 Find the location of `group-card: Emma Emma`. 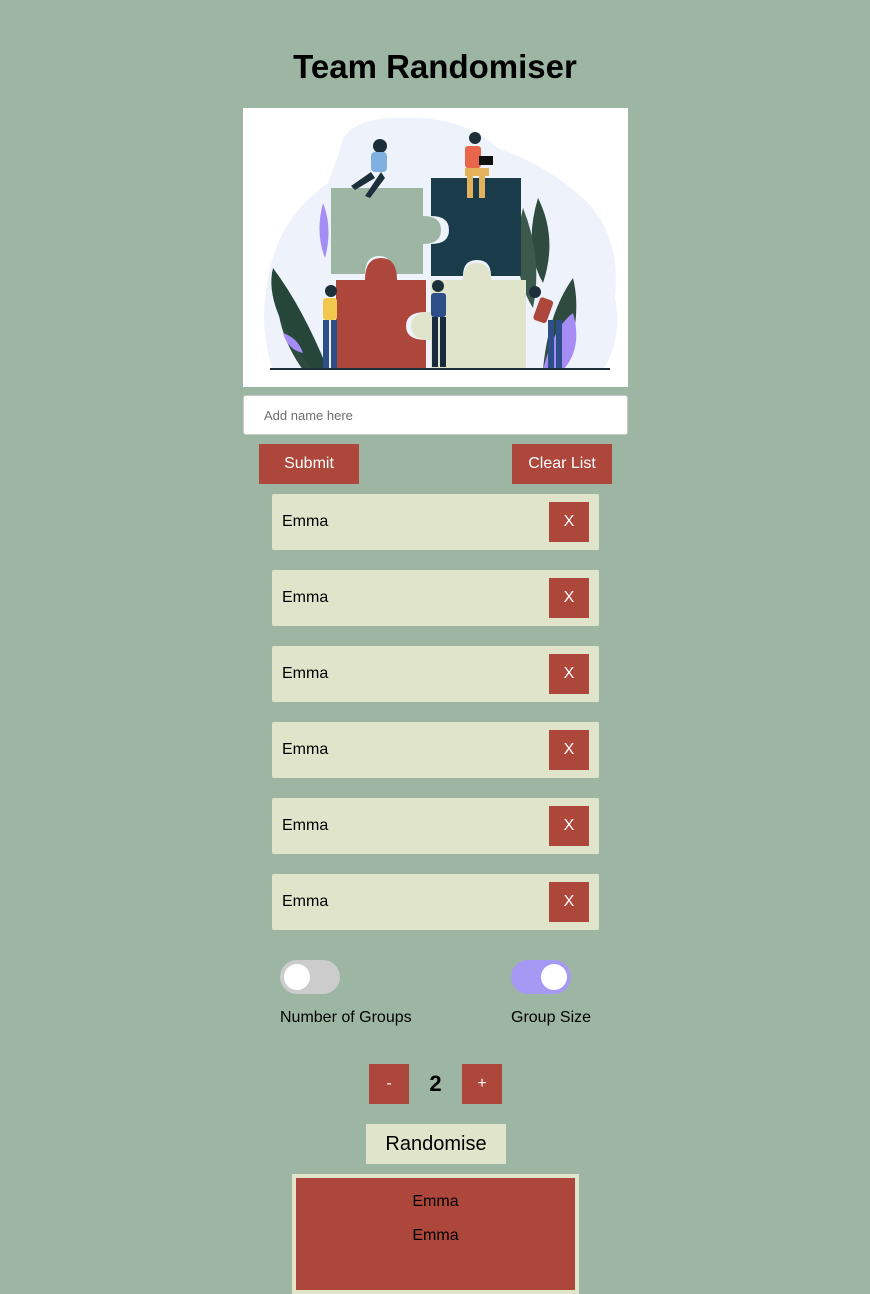

group-card: Emma Emma is located at coordinates (435, 1234).